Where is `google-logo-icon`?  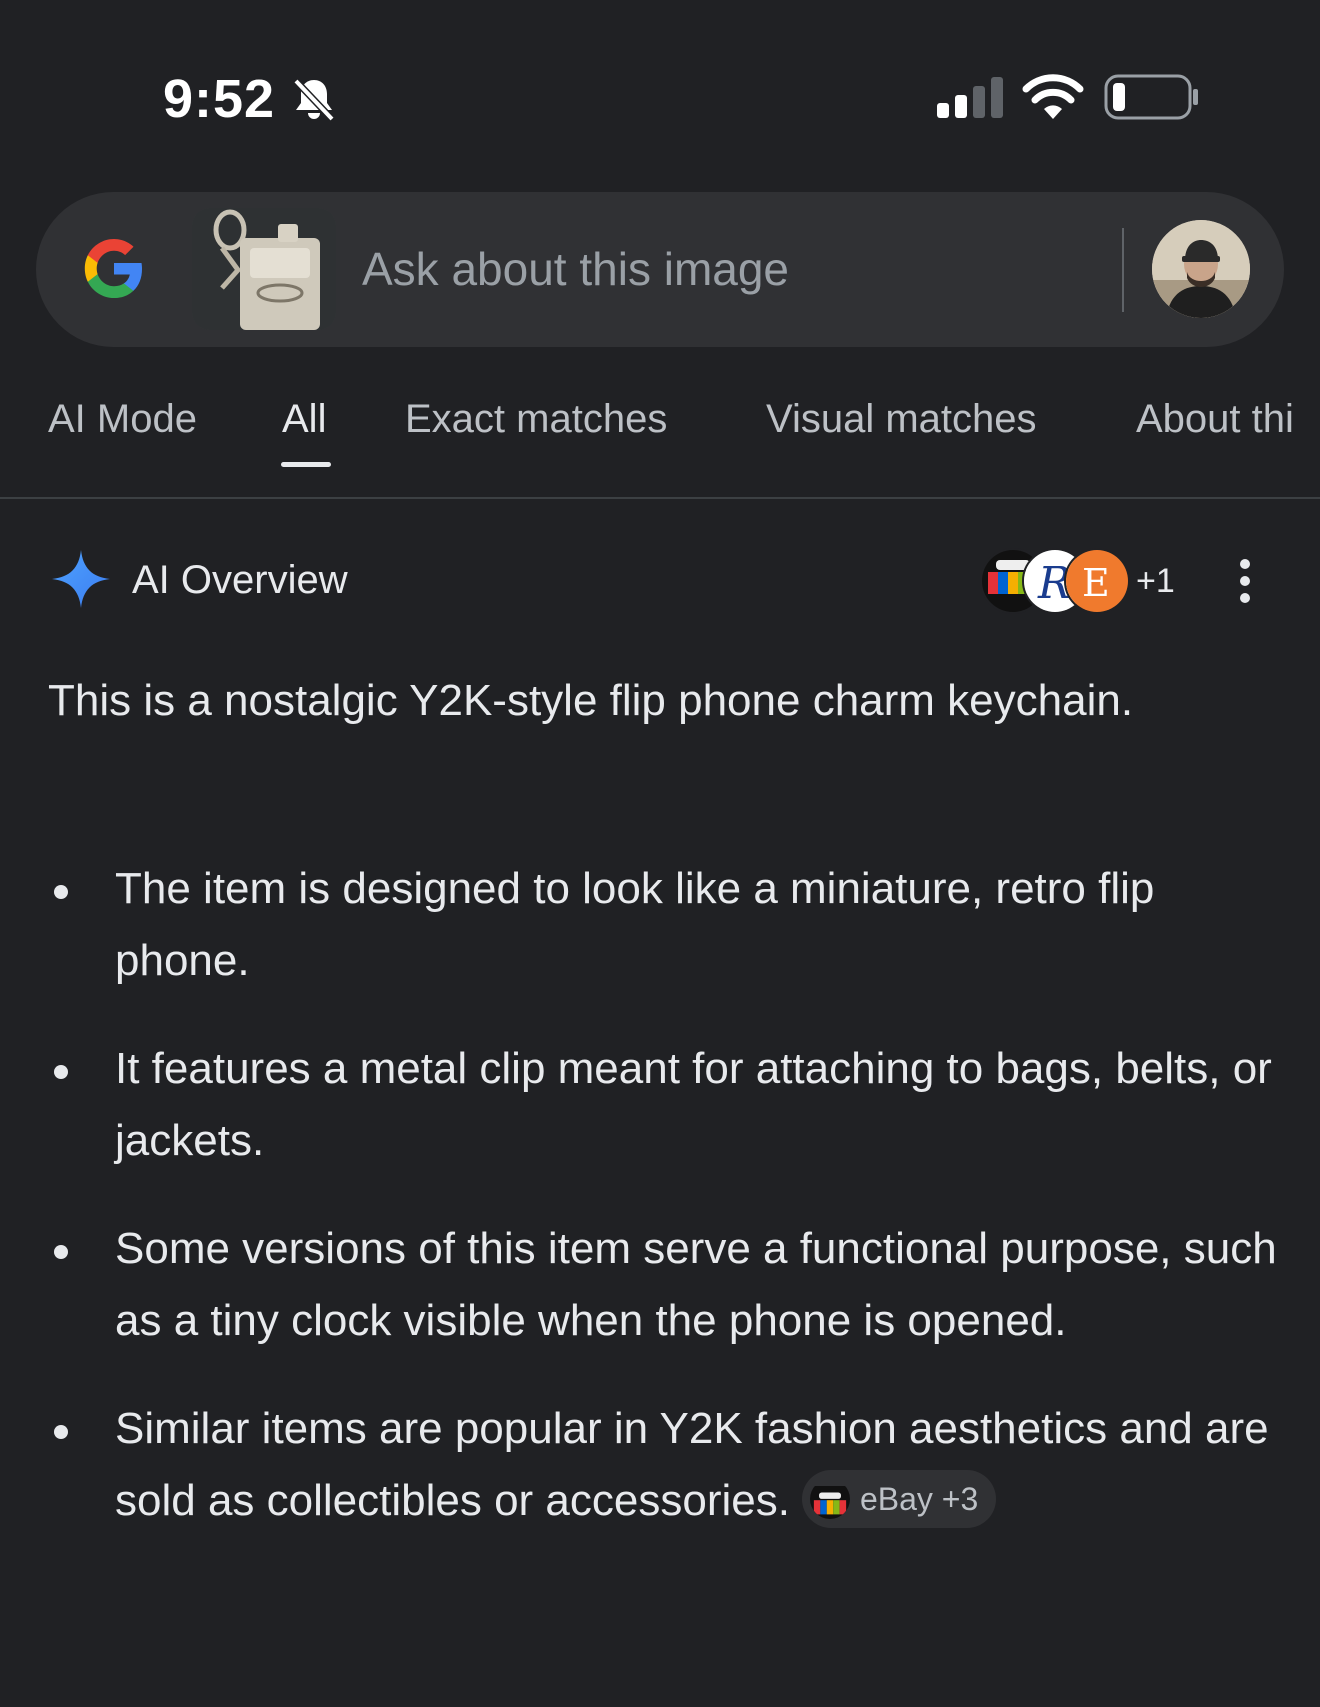
google-logo-icon is located at coordinates (113, 268).